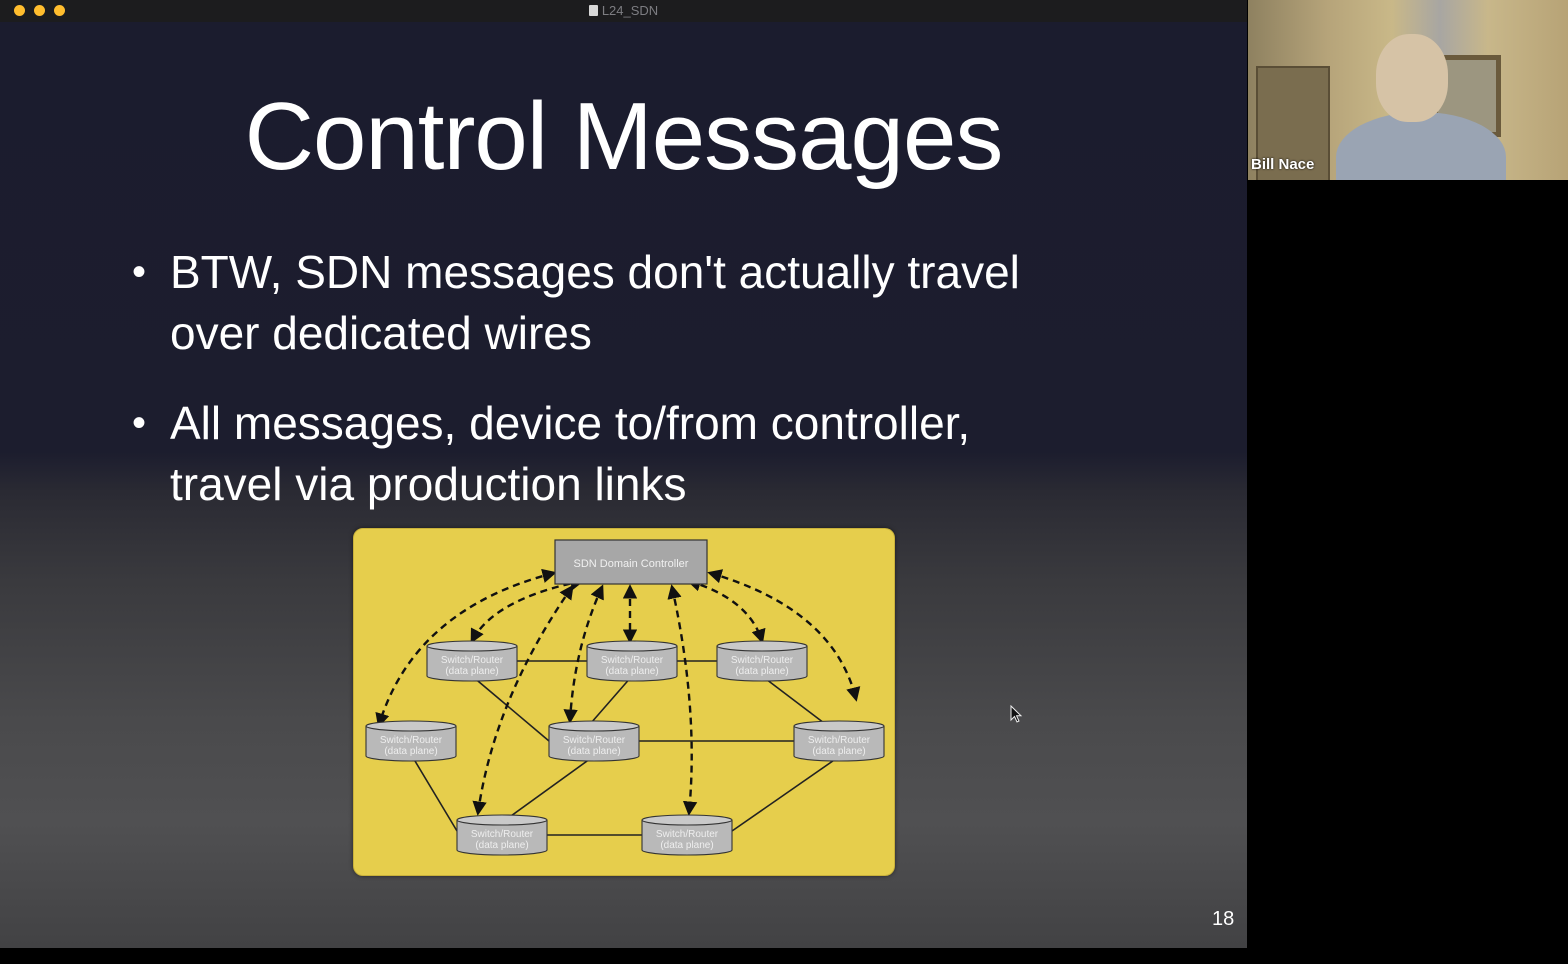 The image size is (1568, 964). I want to click on bullet-text-line: All messages, device to/from controller,, so click(570, 423).